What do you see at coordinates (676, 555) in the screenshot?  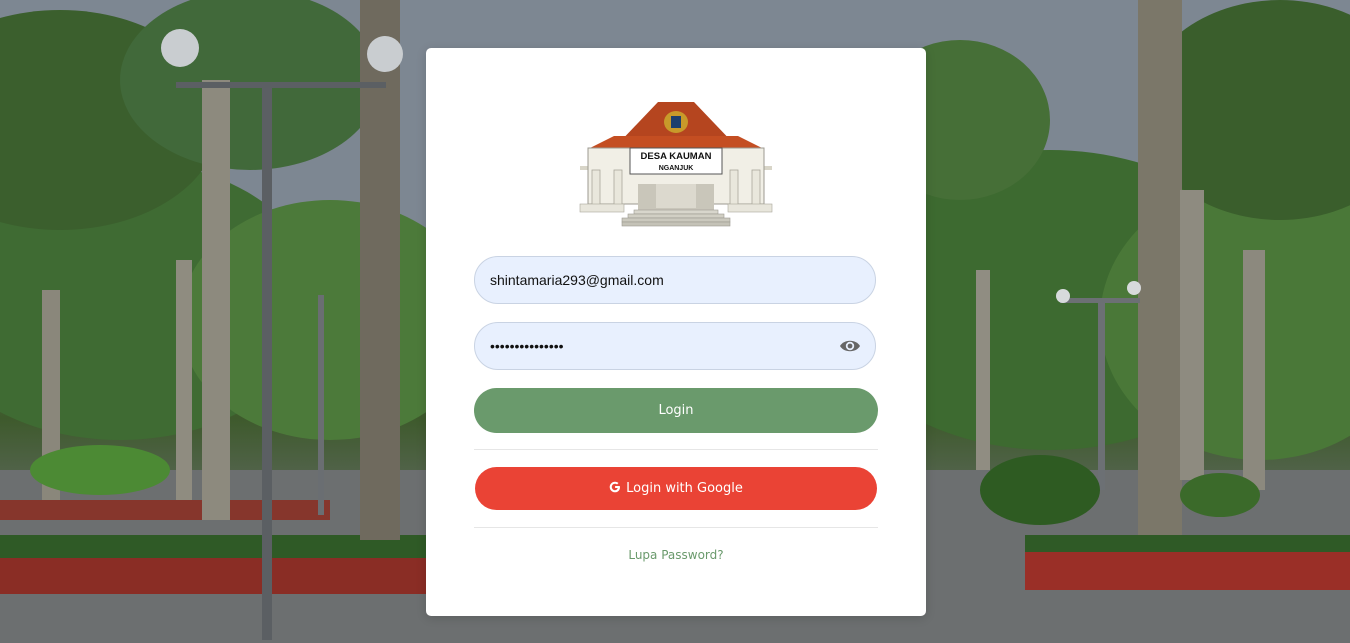 I see `forgot-password-link: Lupa Password?` at bounding box center [676, 555].